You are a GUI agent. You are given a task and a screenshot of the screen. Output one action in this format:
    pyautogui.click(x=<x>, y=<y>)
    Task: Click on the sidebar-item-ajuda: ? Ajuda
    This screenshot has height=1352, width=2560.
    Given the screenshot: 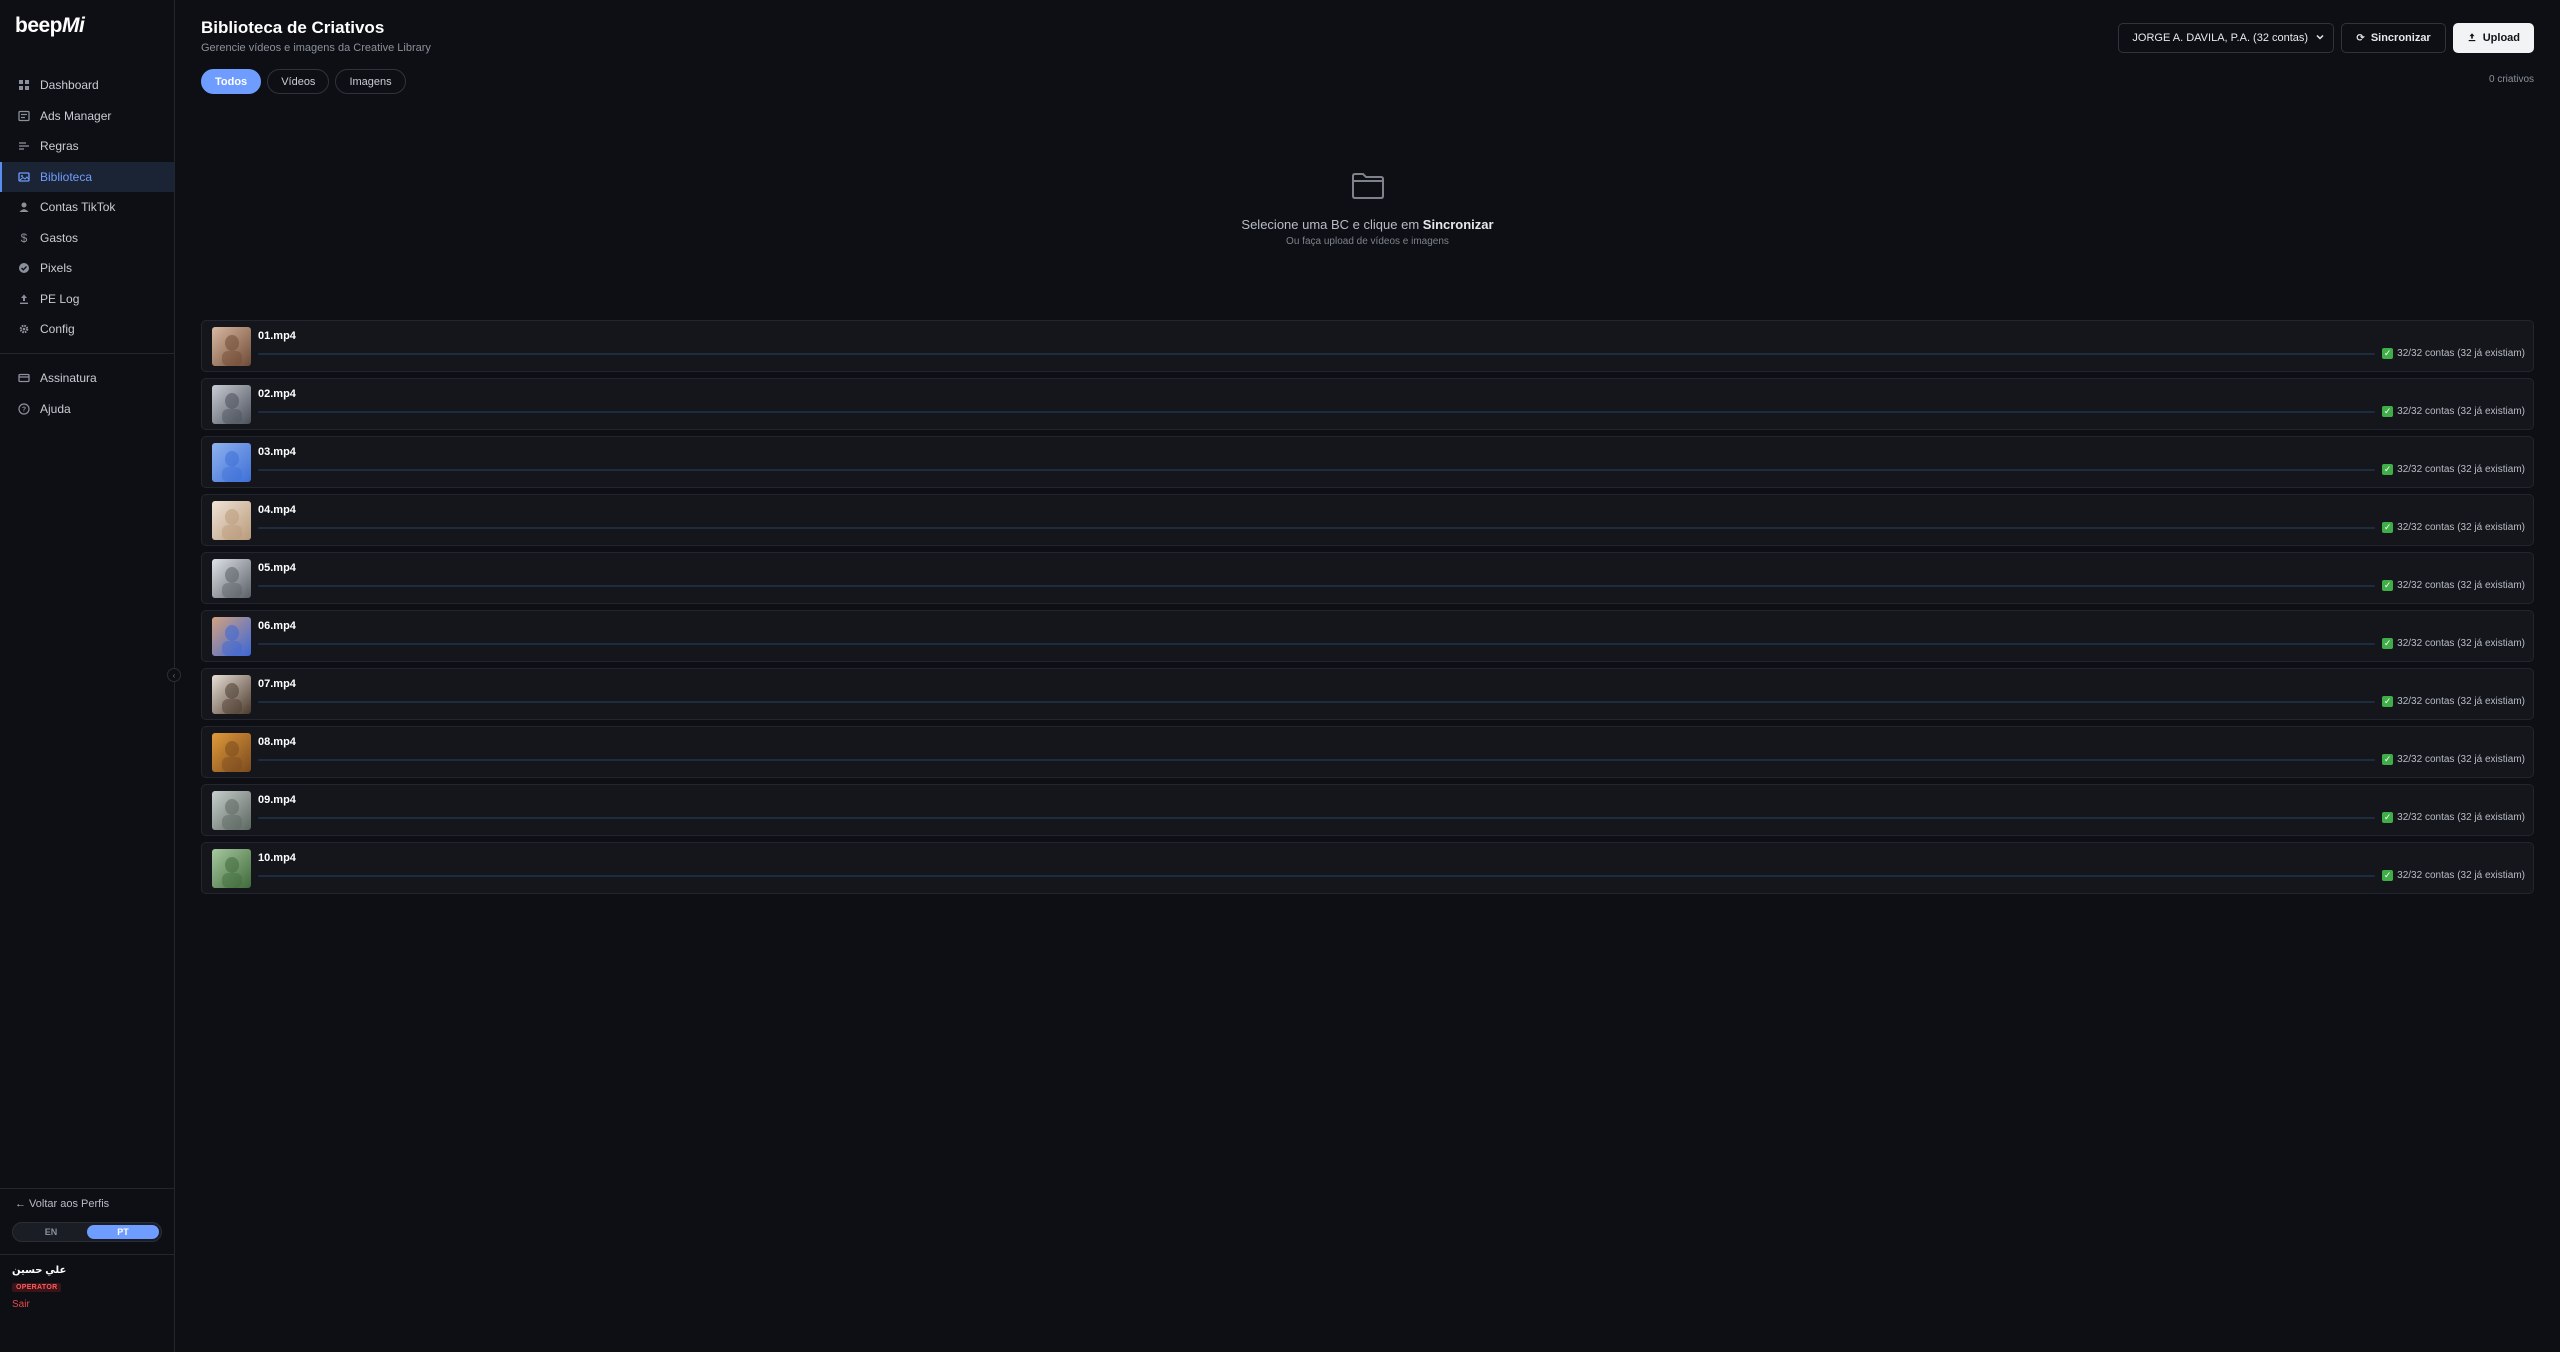 What is the action you would take?
    pyautogui.click(x=87, y=409)
    